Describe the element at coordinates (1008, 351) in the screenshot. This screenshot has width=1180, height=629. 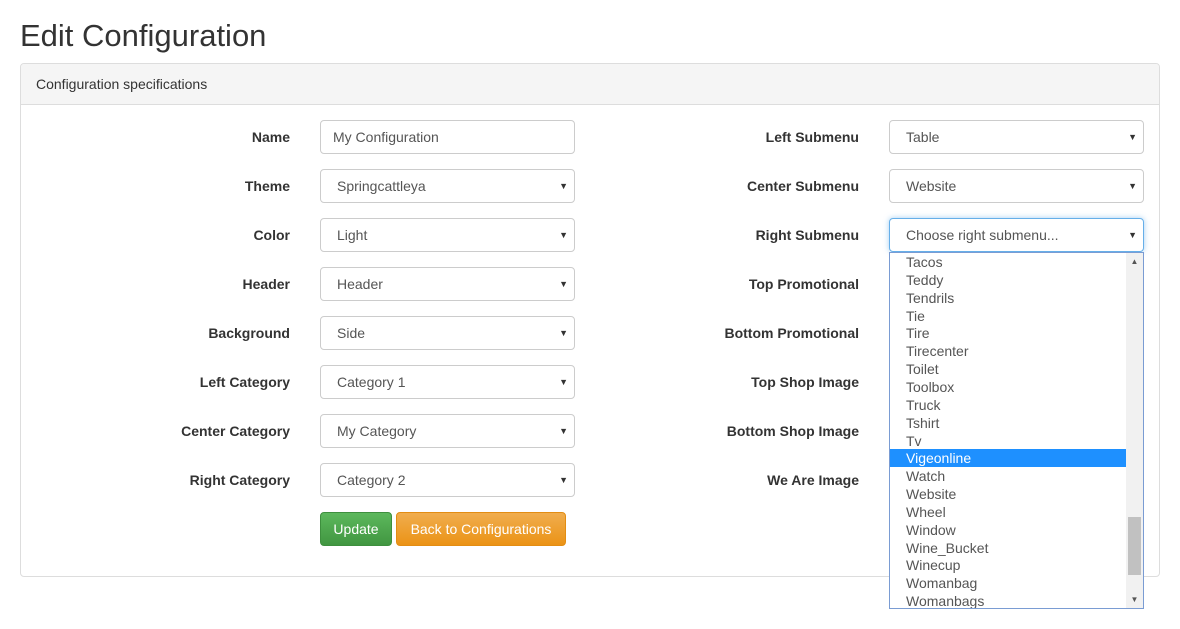
I see `dropdown-option: Tirecenter` at that location.